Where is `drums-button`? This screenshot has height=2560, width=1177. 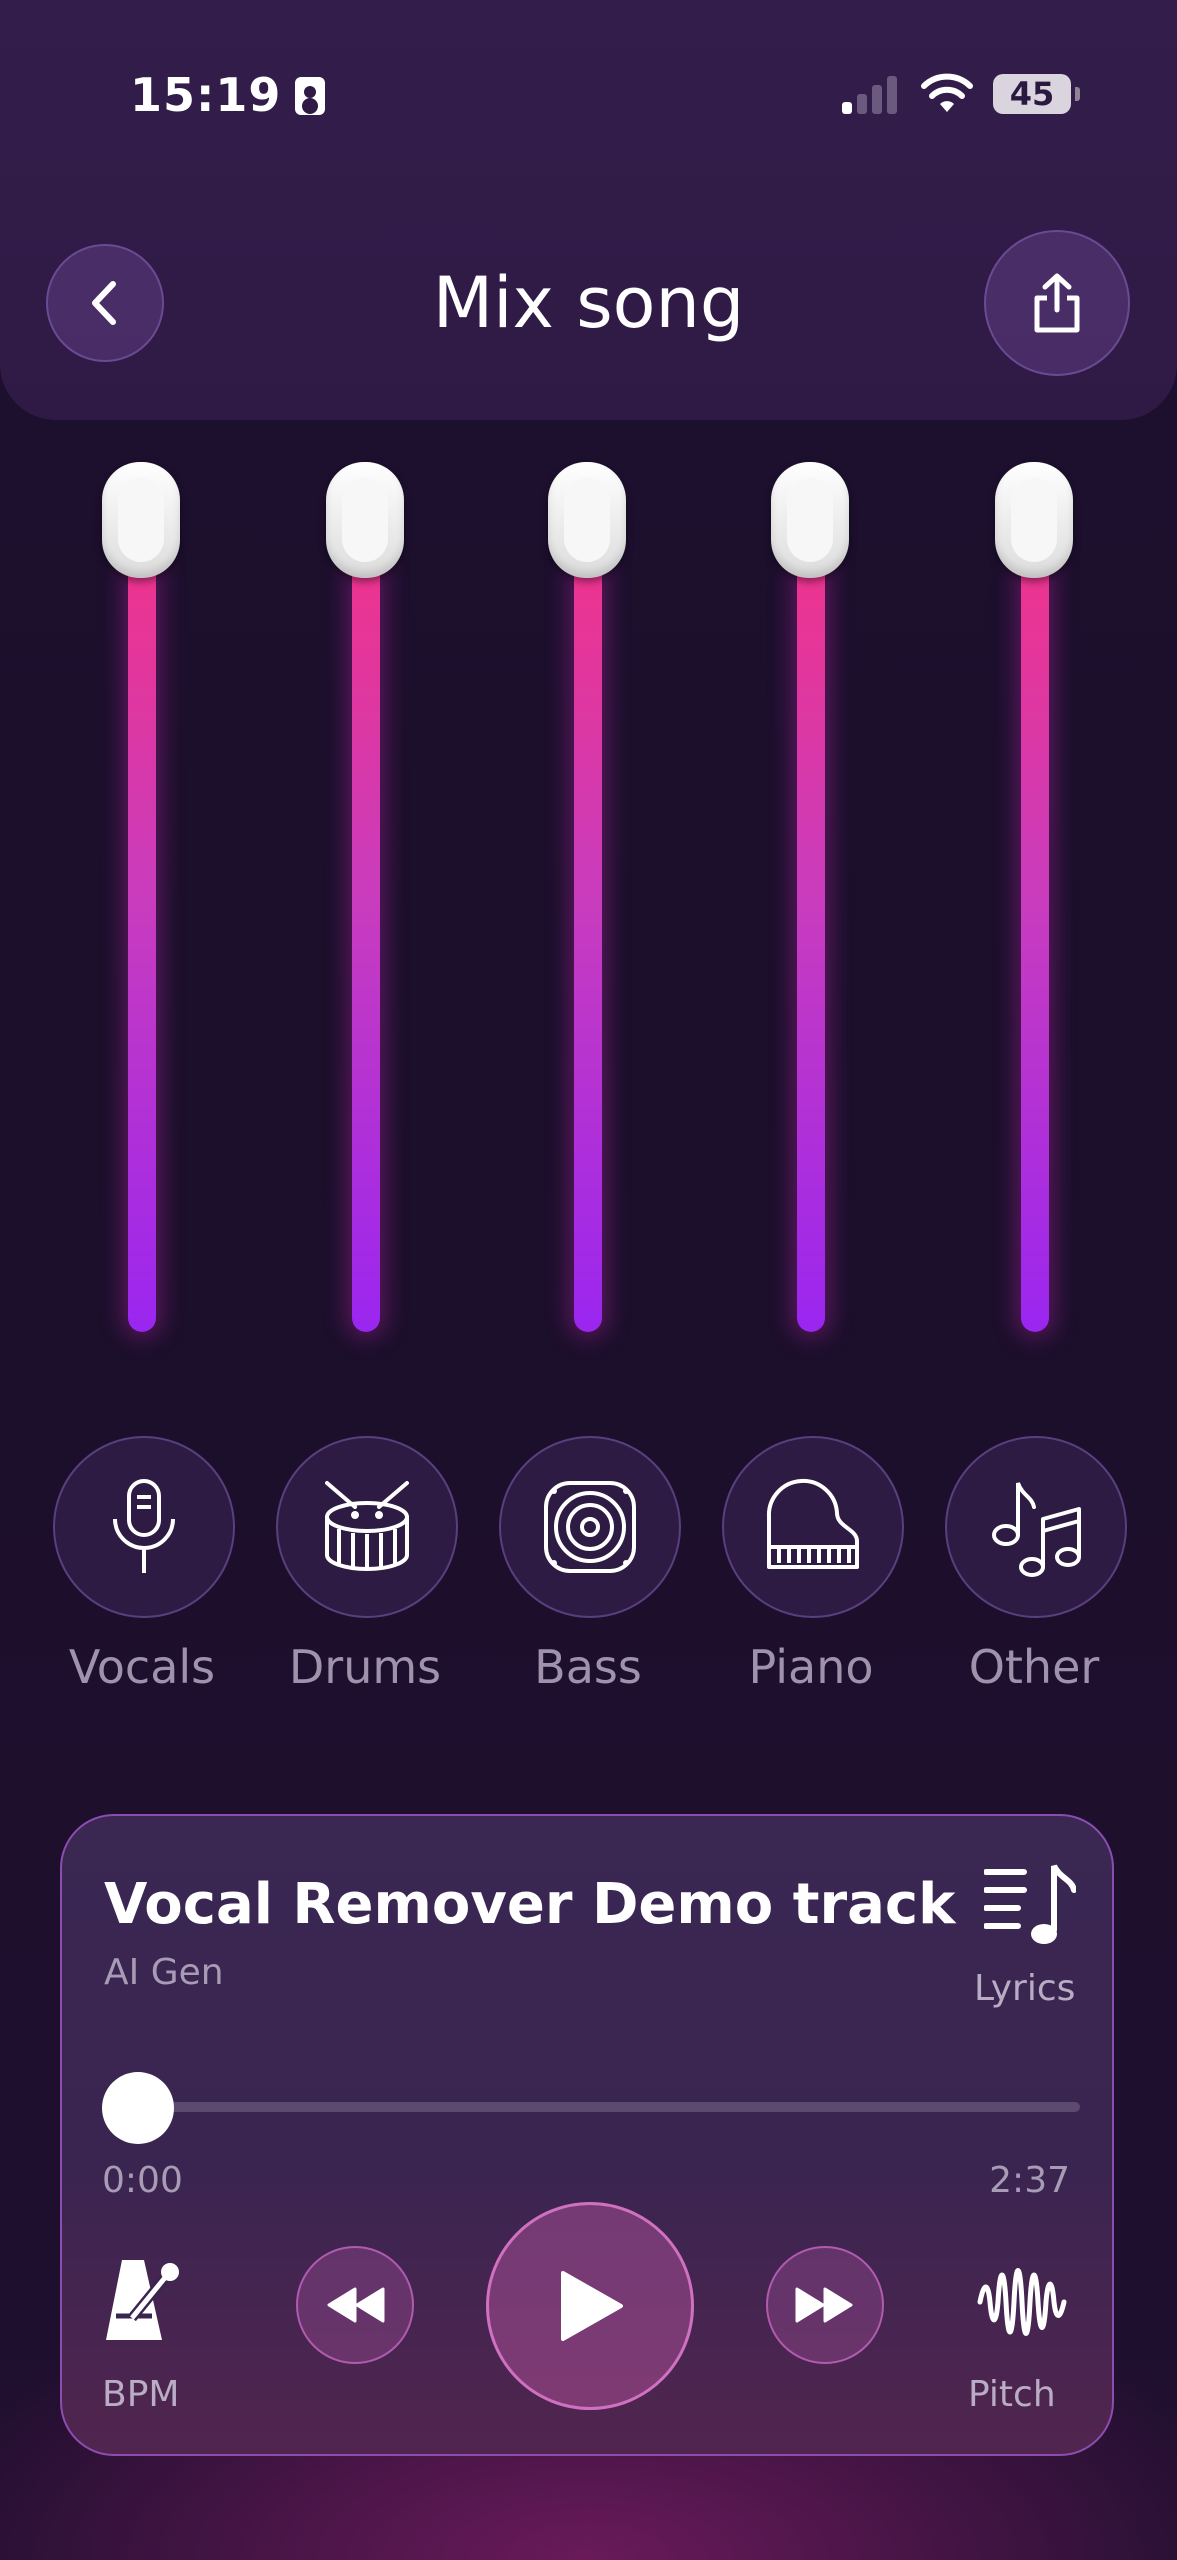 drums-button is located at coordinates (367, 1527).